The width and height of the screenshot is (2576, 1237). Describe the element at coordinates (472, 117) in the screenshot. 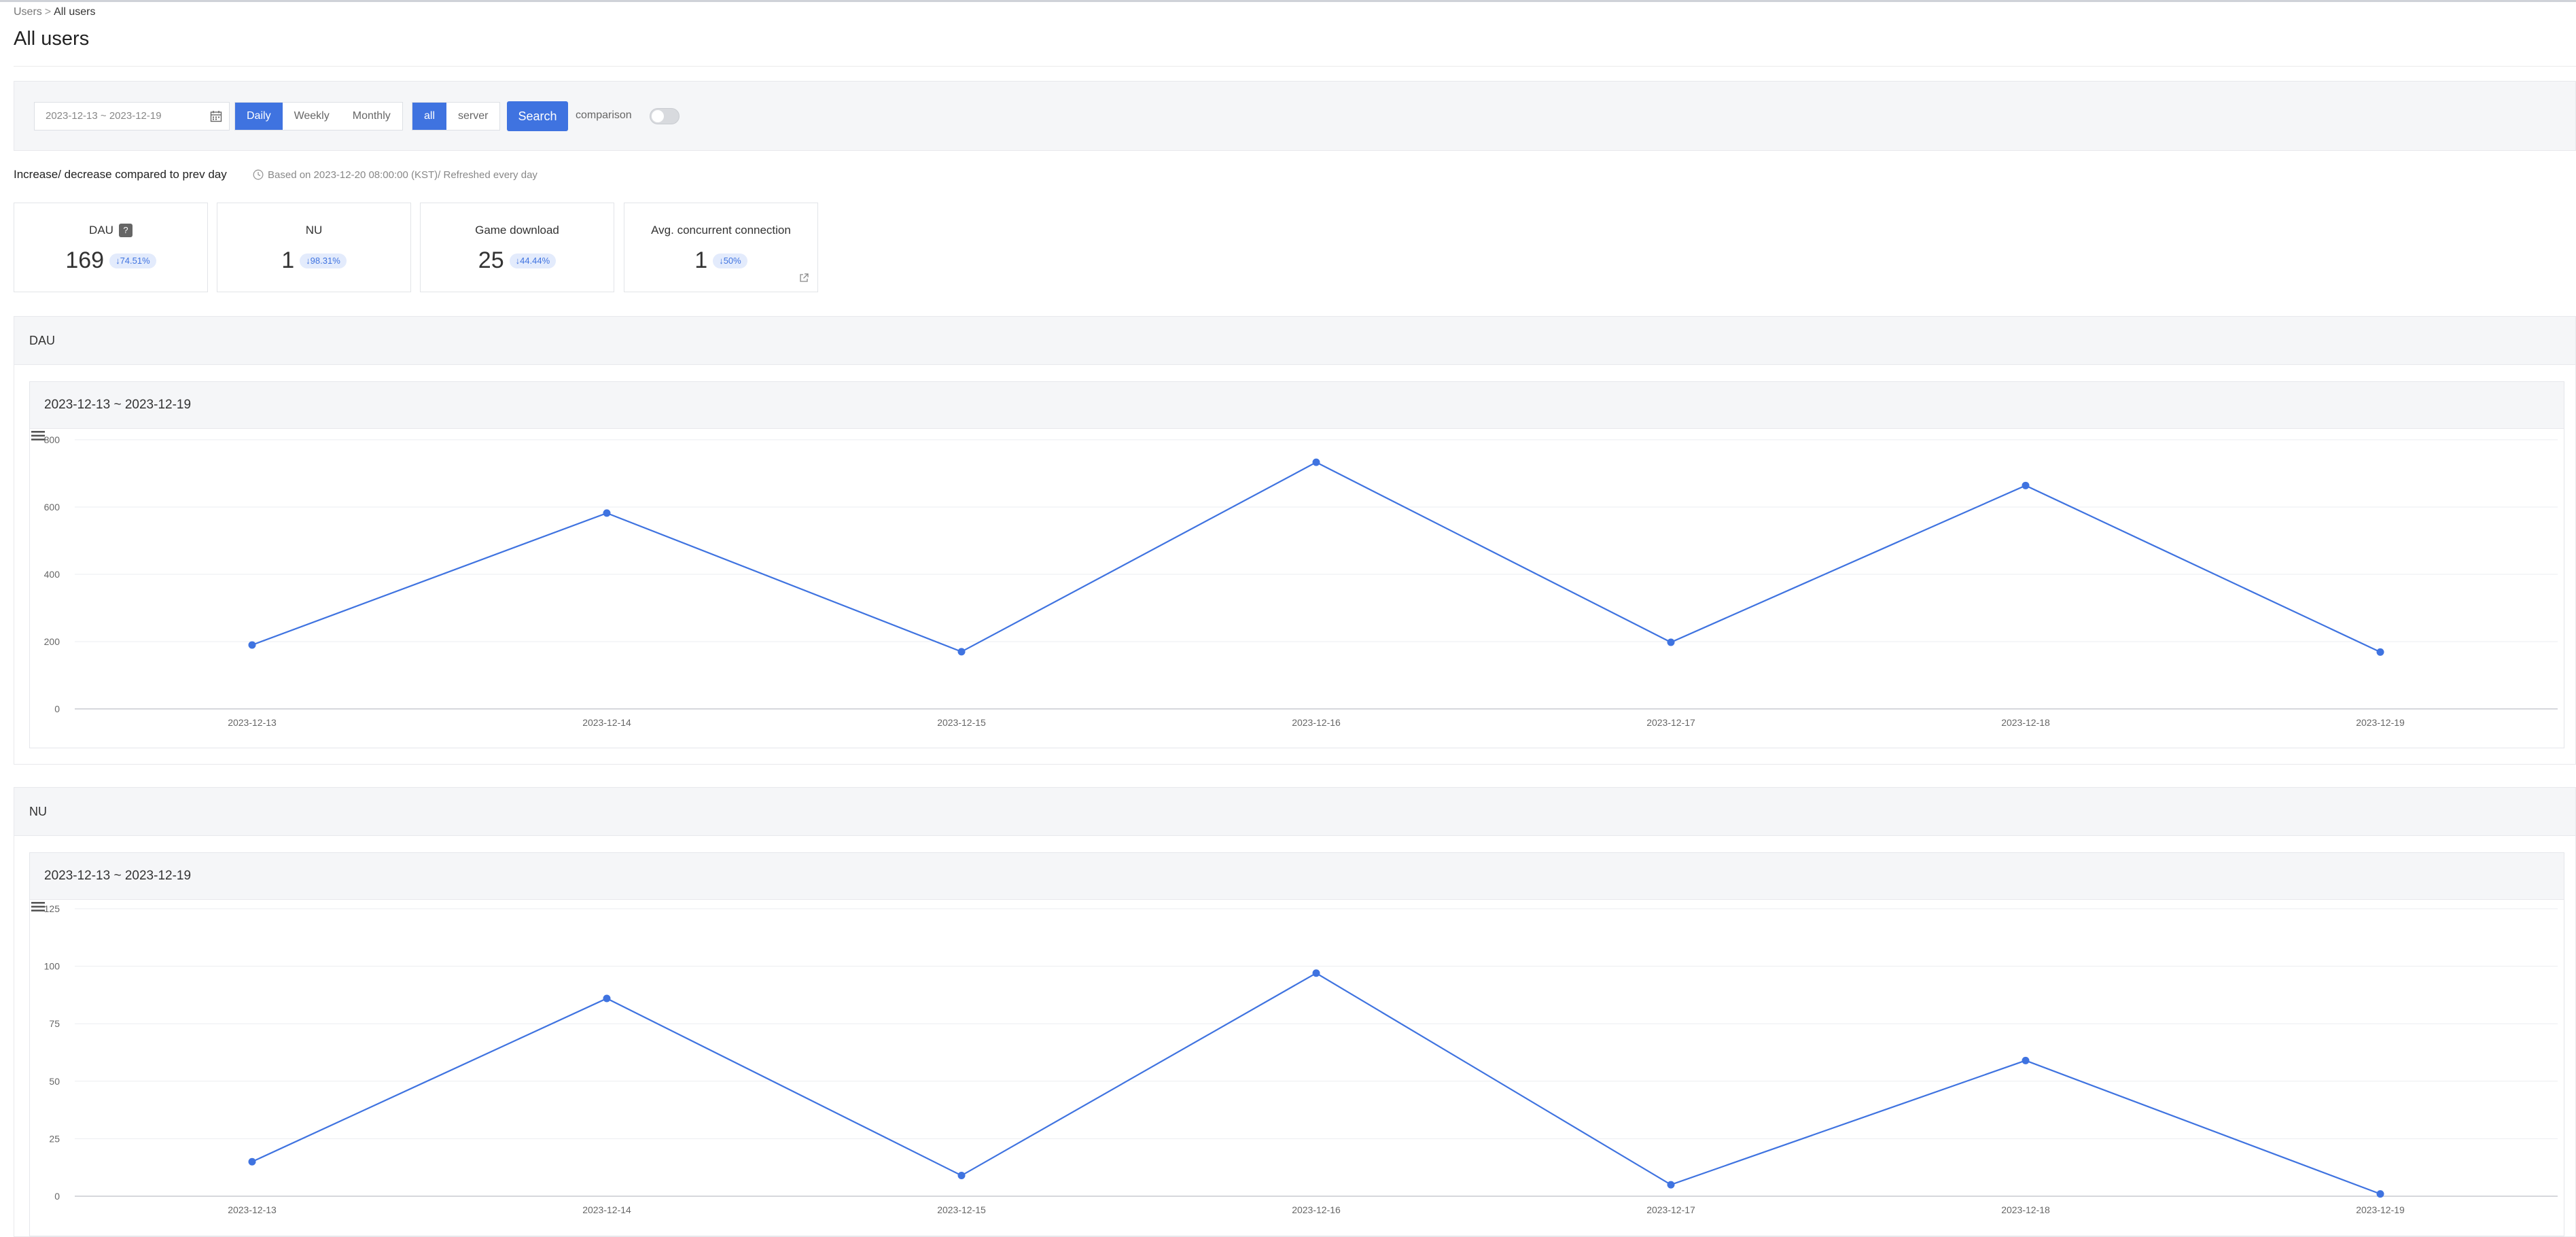

I see `scope-server-button: server` at that location.